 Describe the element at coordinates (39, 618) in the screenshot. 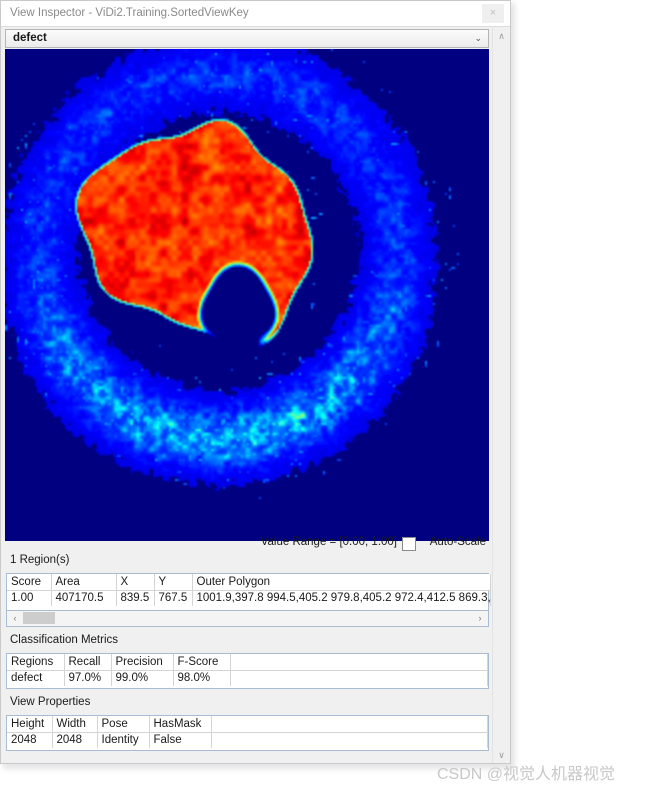

I see `horizontal-scrollbar-thumb` at that location.